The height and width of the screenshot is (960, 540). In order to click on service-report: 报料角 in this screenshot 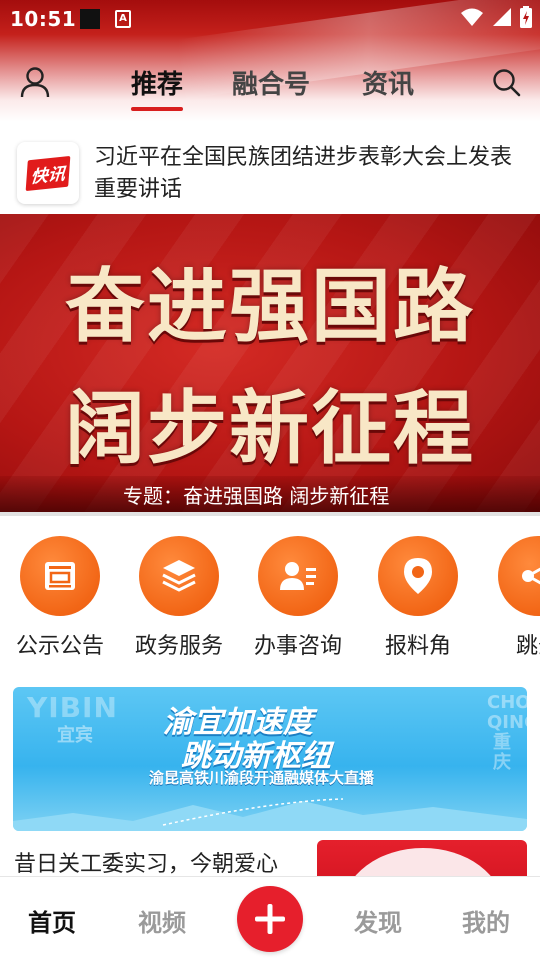, I will do `click(418, 598)`.